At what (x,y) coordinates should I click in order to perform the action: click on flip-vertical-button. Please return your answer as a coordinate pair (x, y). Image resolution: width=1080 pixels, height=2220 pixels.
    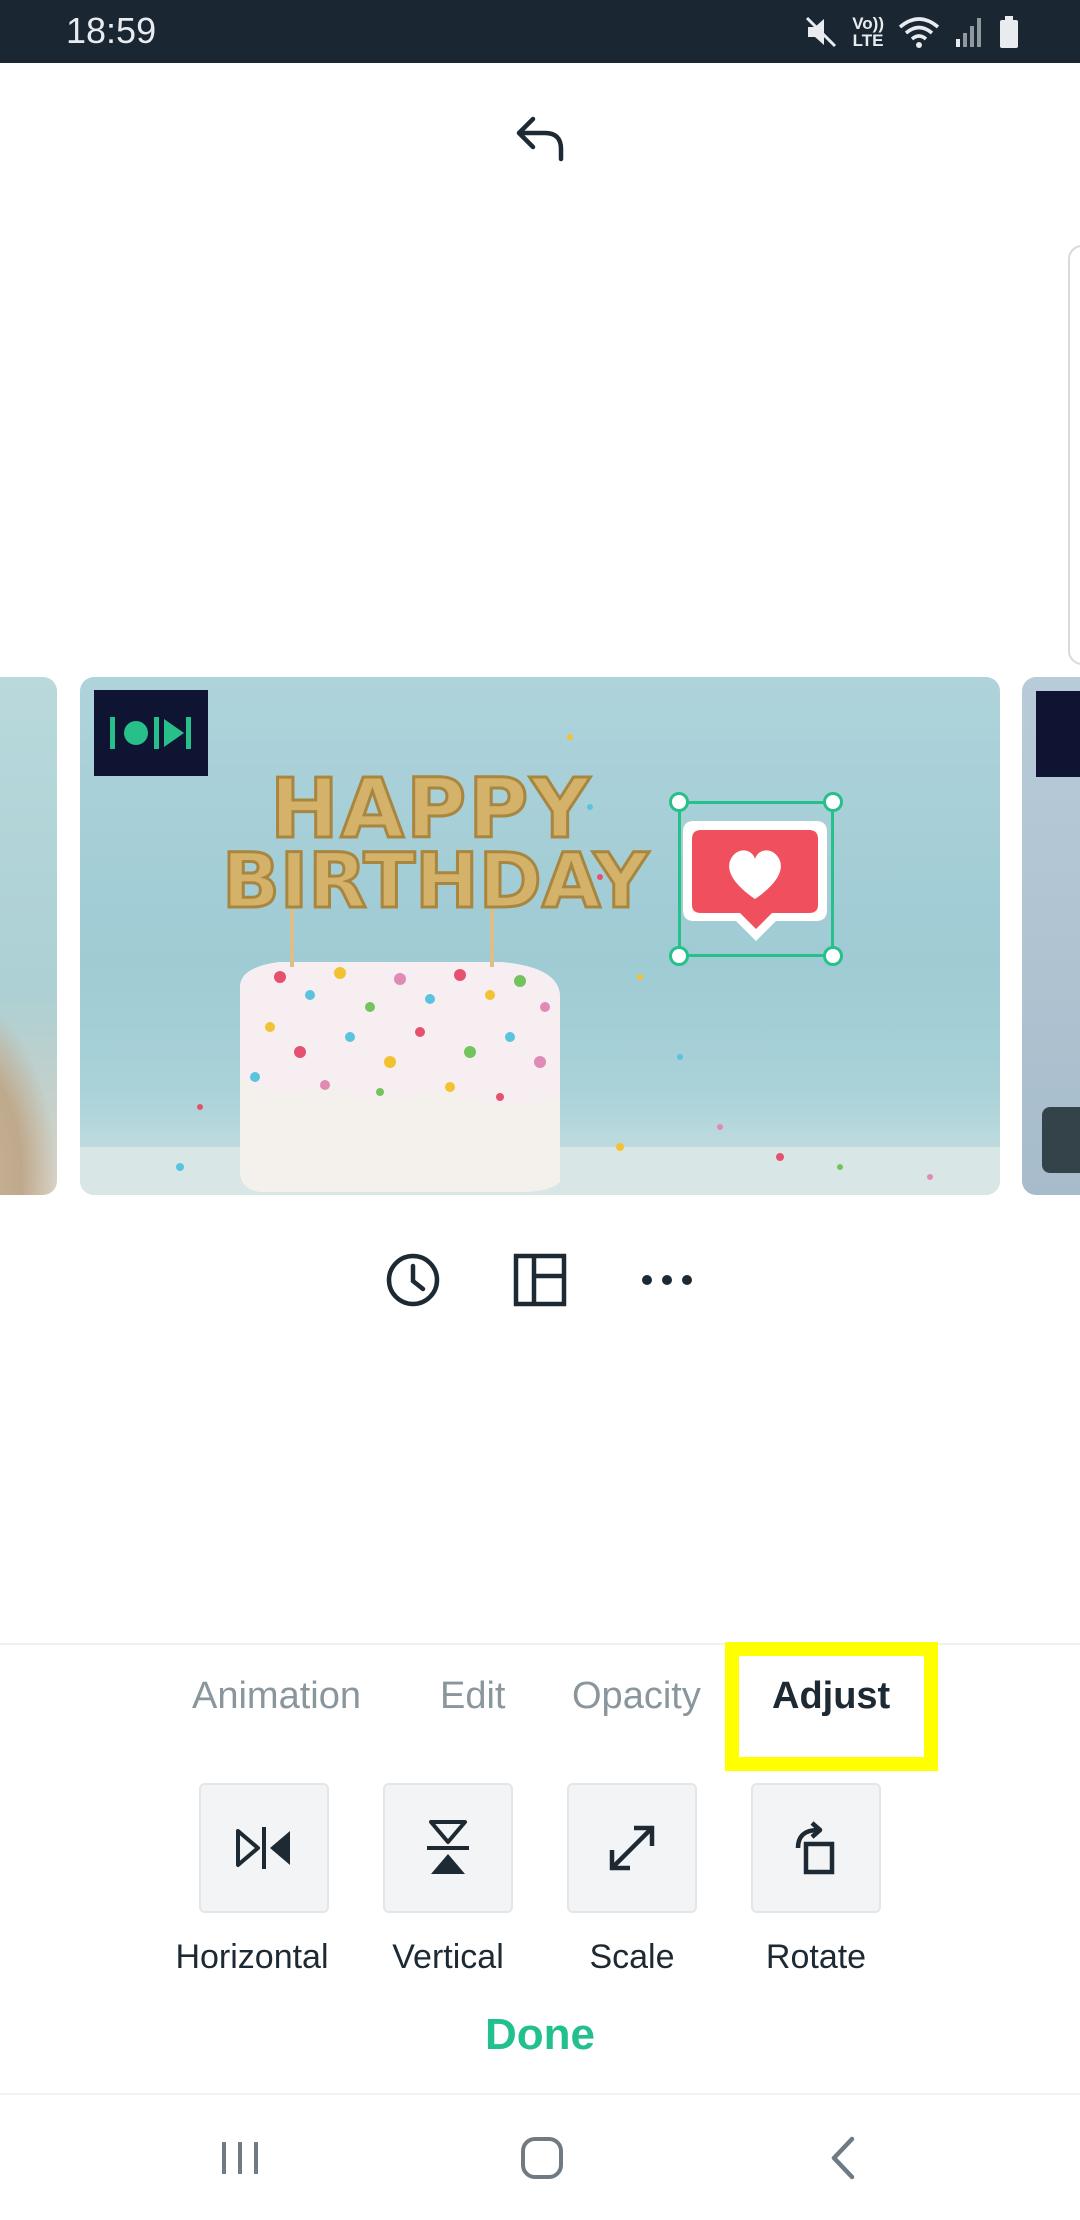
    Looking at the image, I should click on (448, 1848).